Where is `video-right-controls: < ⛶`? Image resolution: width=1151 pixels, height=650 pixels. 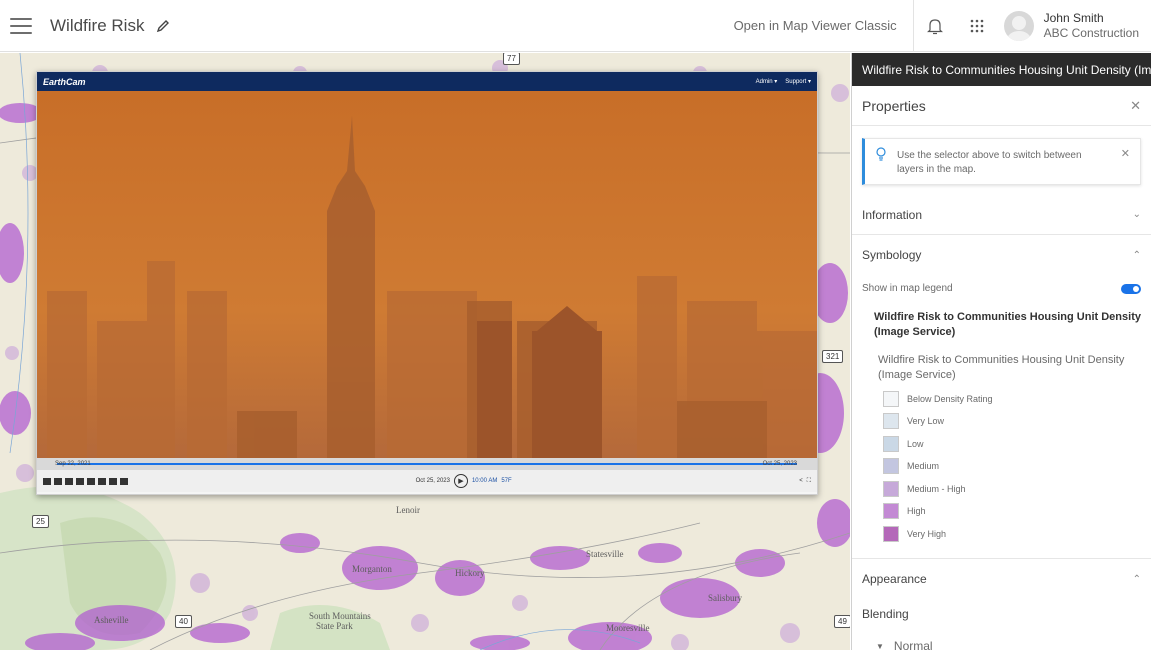
video-right-controls: < ⛶ is located at coordinates (805, 481).